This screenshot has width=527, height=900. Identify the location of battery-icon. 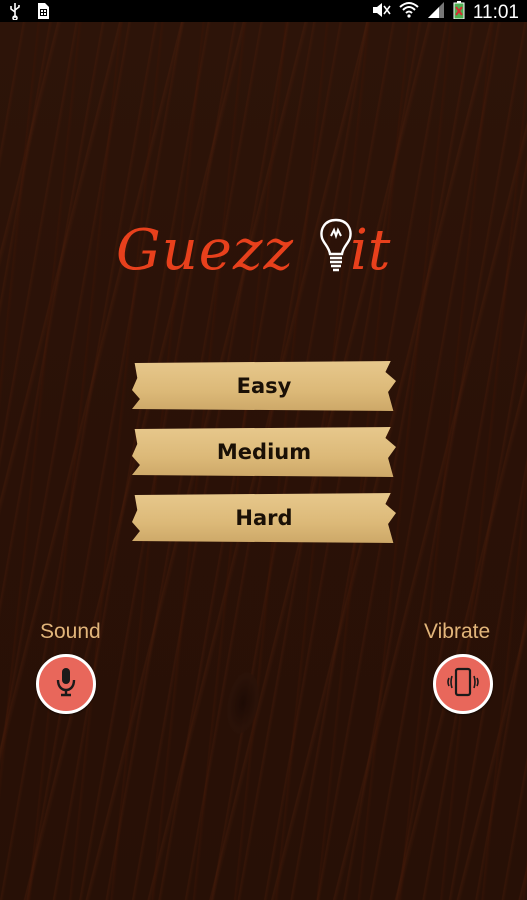
(459, 12).